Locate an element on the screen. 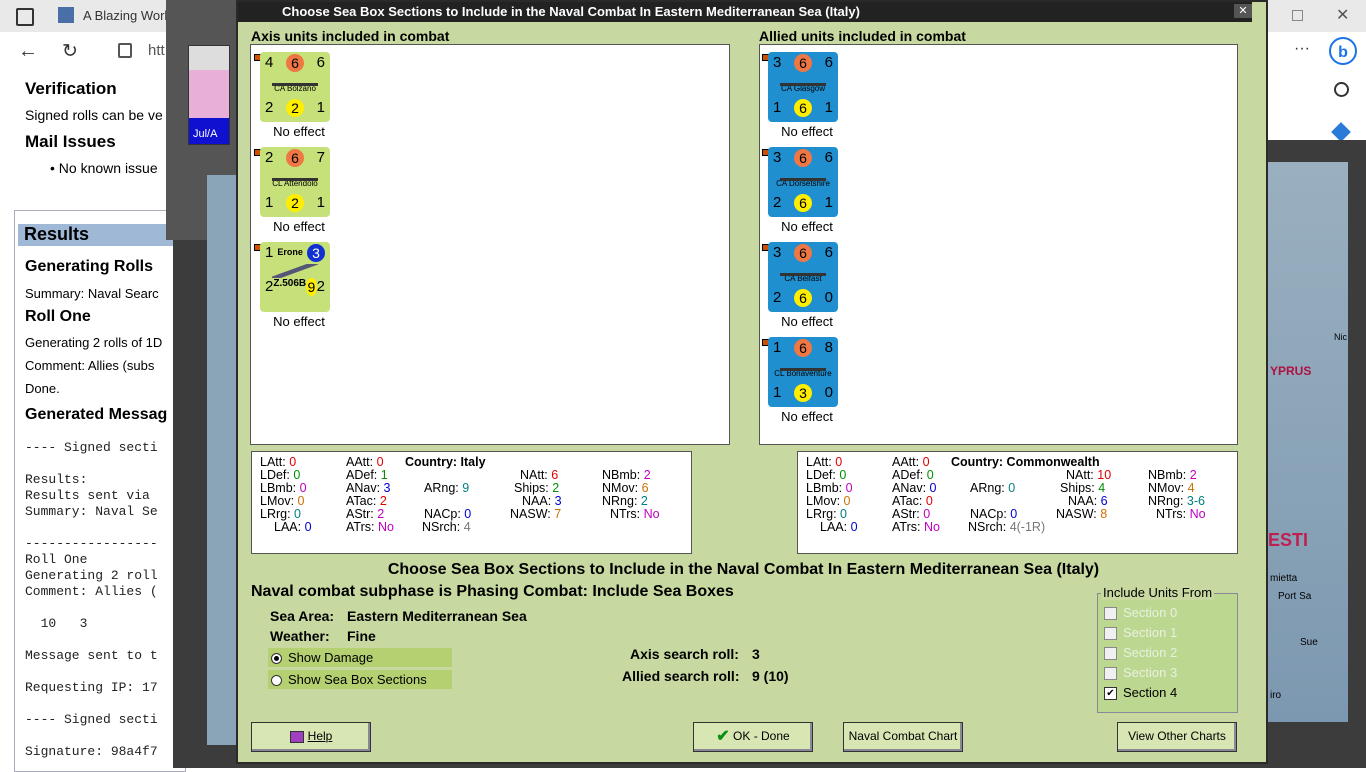 This screenshot has width=1366, height=772. back-arrow-icon: ← is located at coordinates (28, 51).